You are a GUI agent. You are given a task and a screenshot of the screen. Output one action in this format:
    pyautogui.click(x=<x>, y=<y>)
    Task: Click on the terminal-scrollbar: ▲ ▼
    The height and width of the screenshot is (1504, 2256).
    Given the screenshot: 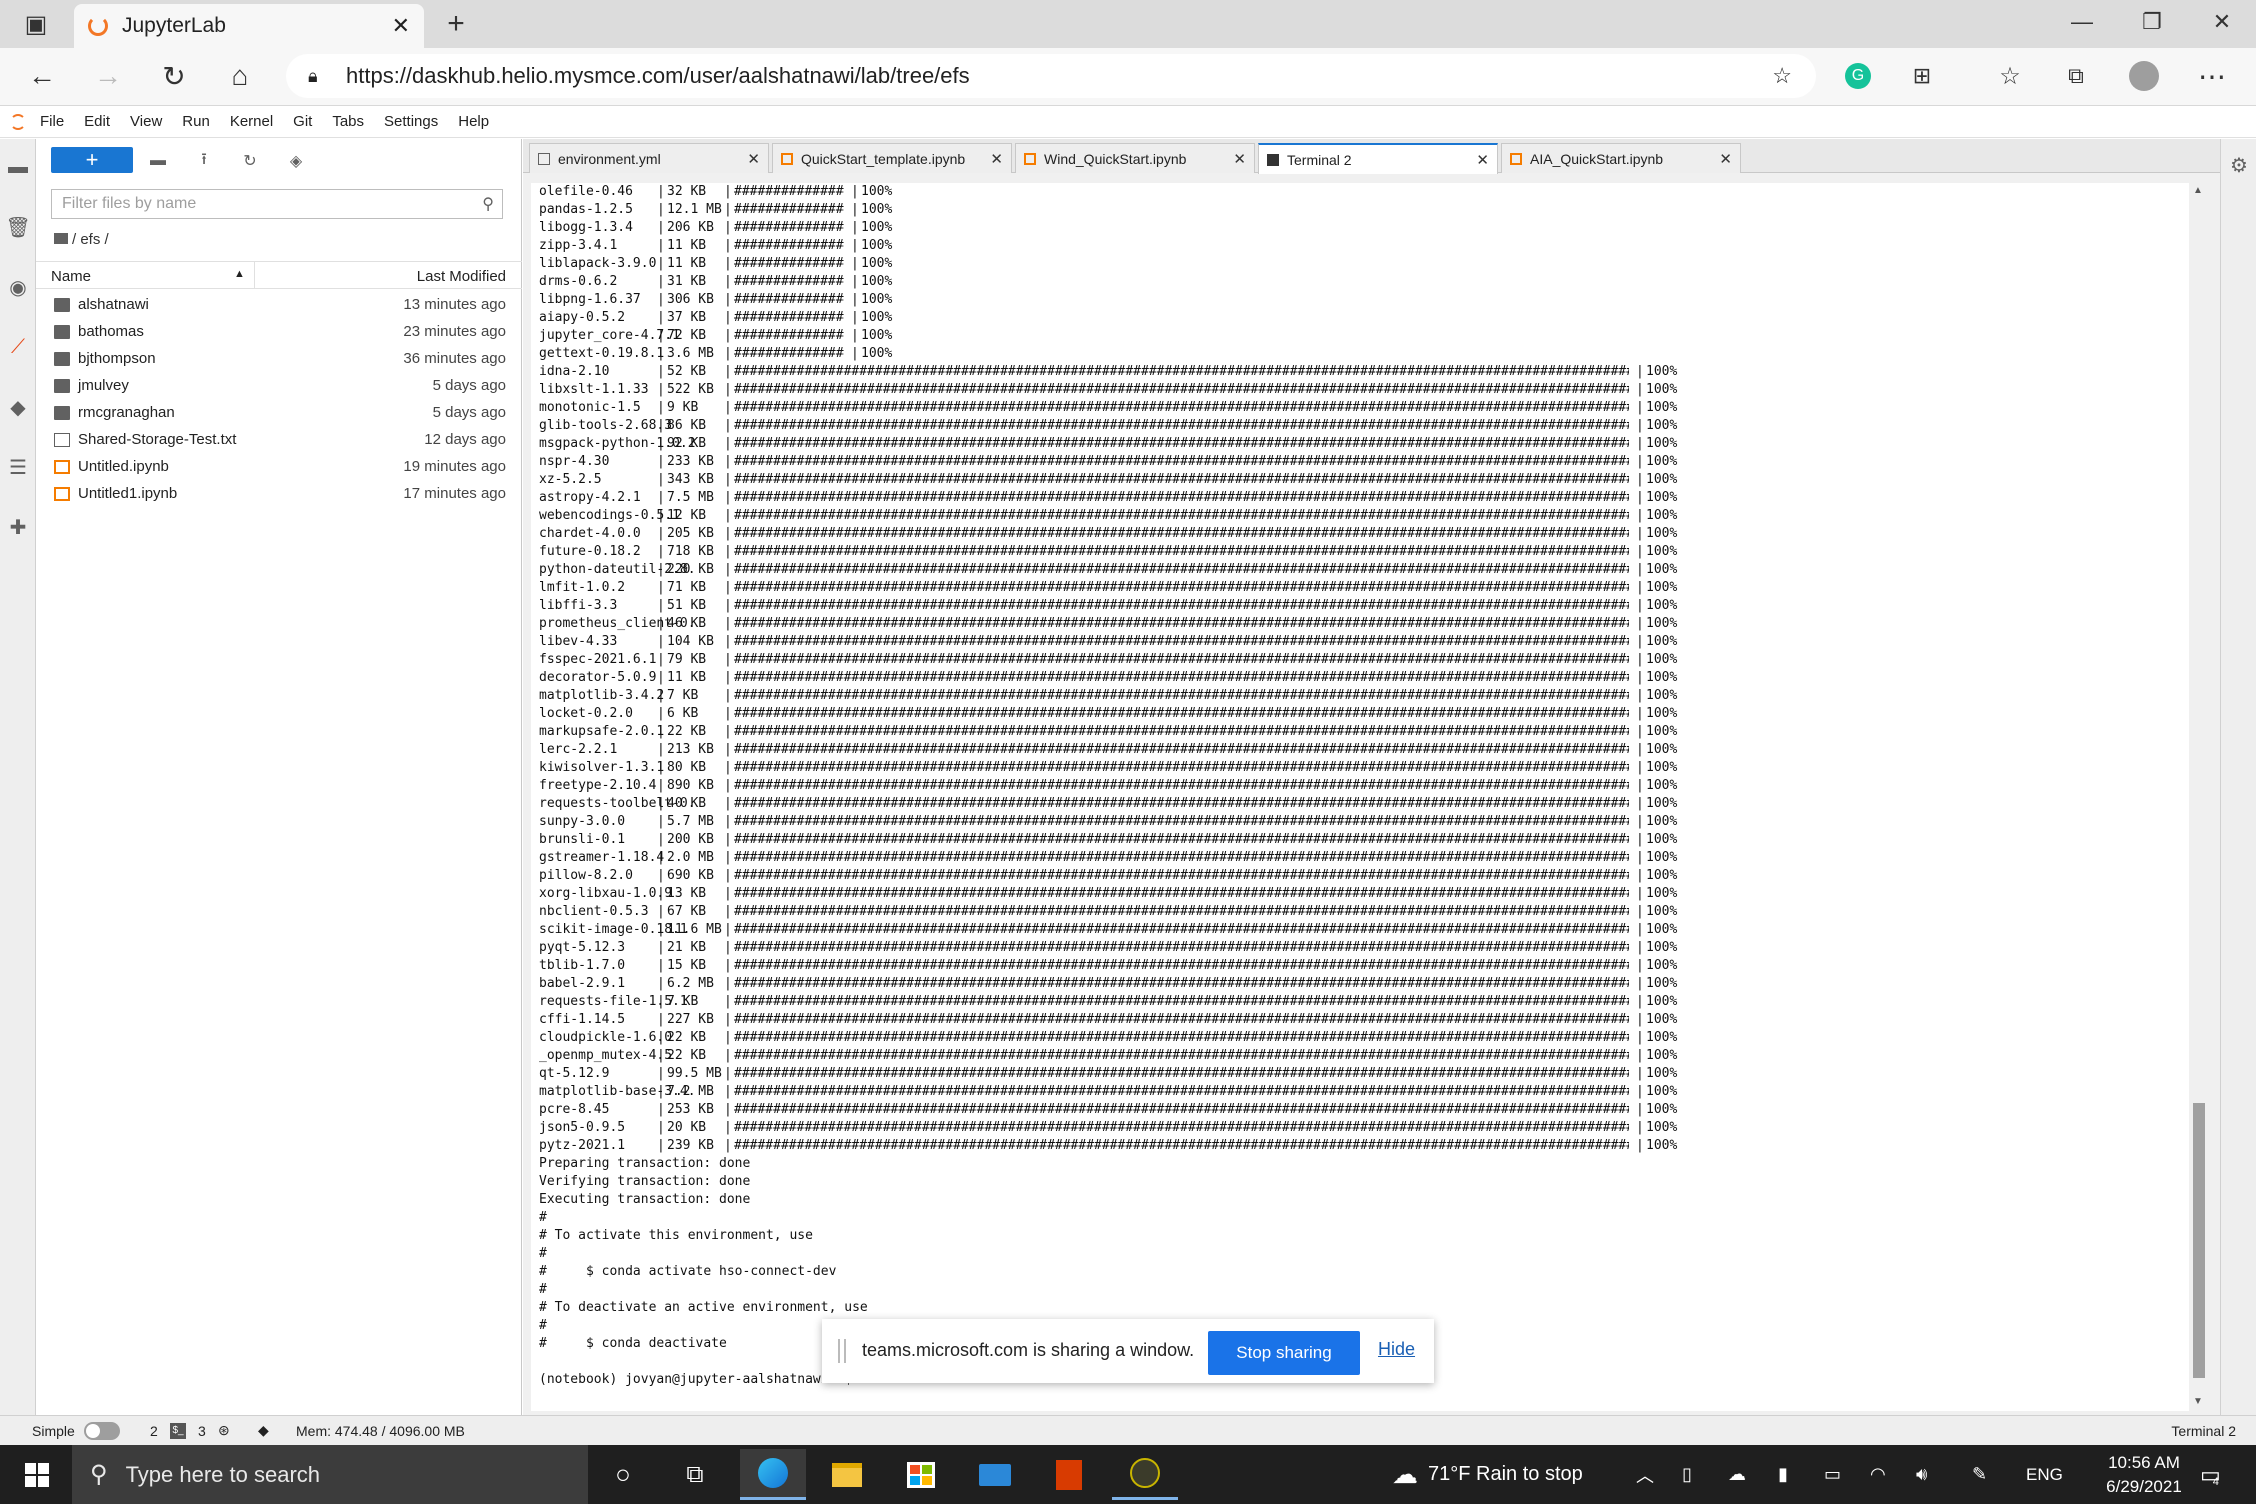 What is the action you would take?
    pyautogui.click(x=2199, y=797)
    